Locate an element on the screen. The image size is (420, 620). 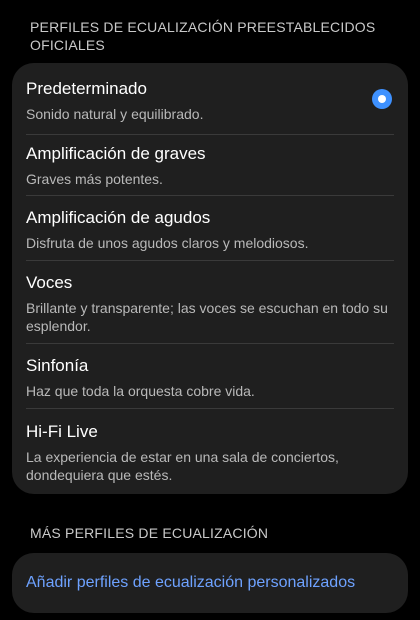
preset-subtitle: Haz que toda la orquesta cobre vida. is located at coordinates (140, 391).